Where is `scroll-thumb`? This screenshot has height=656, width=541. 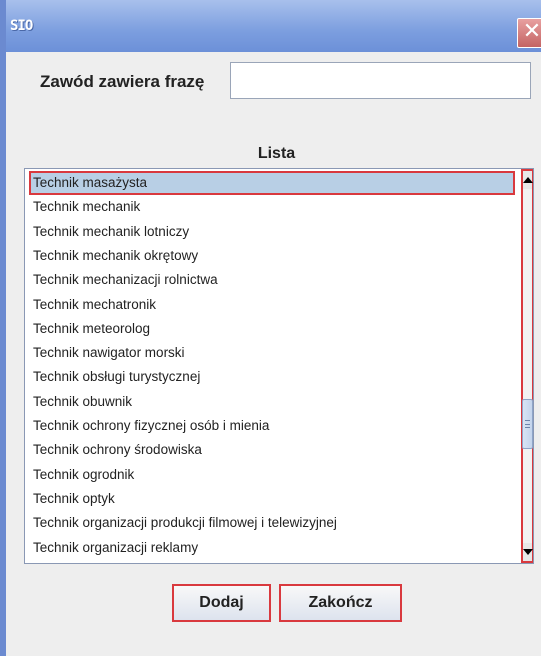
scroll-thumb is located at coordinates (527, 424).